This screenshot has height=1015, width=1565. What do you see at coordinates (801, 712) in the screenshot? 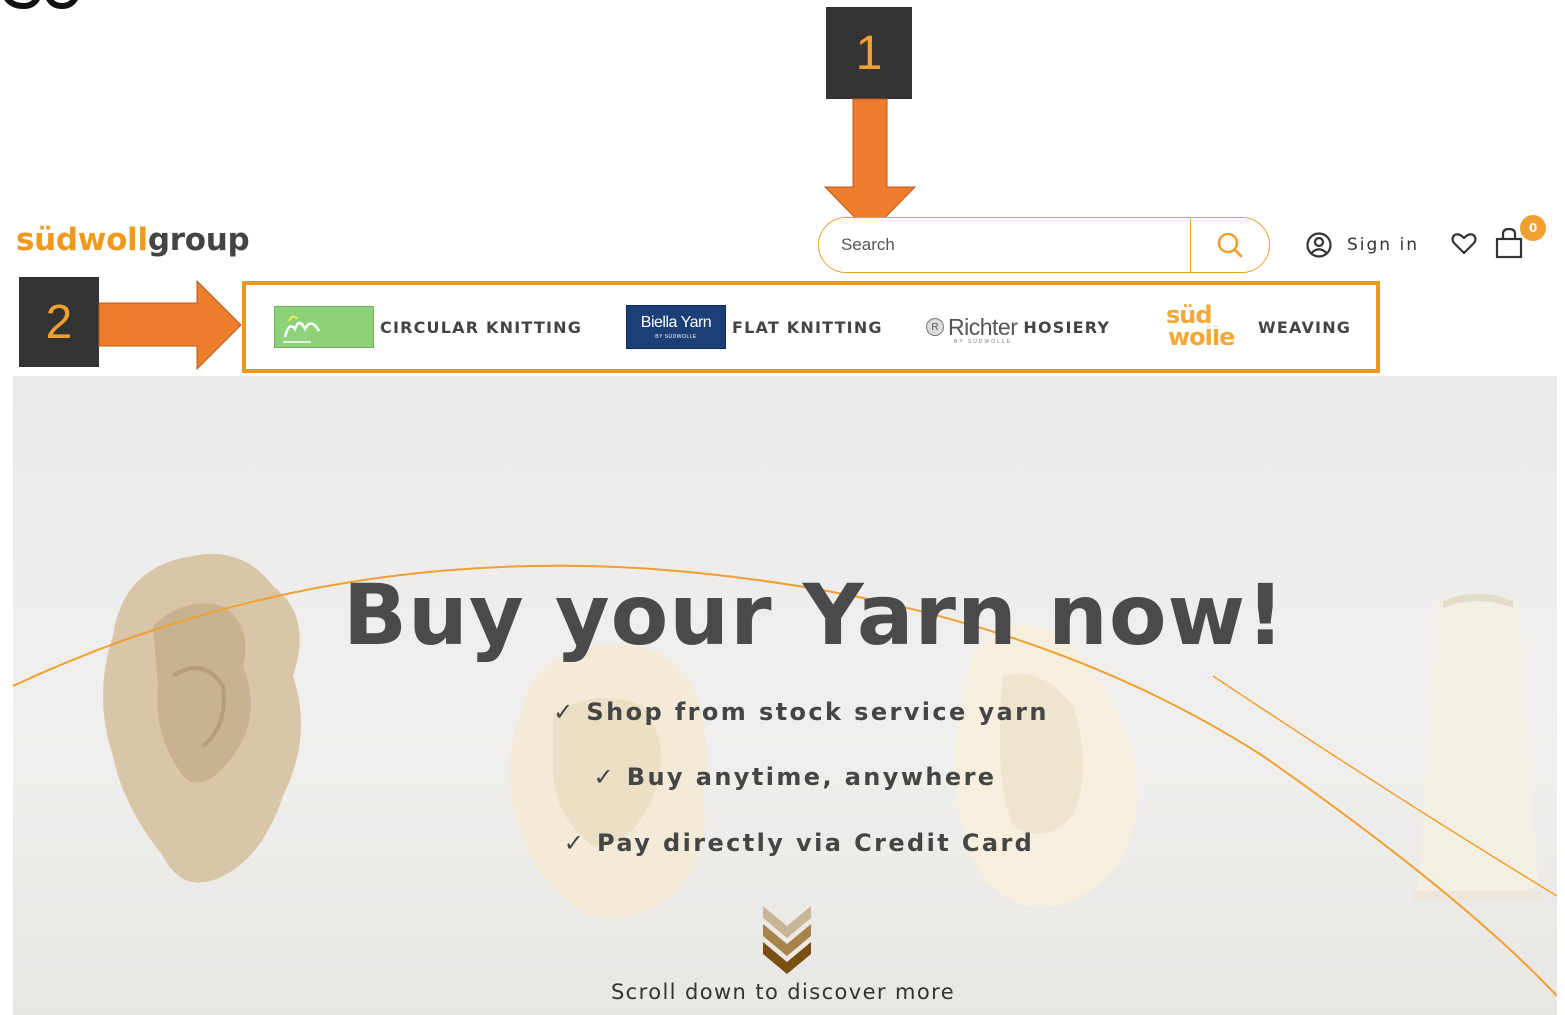
I see `hero-bullet: ✓ Shop from stock service yarn` at bounding box center [801, 712].